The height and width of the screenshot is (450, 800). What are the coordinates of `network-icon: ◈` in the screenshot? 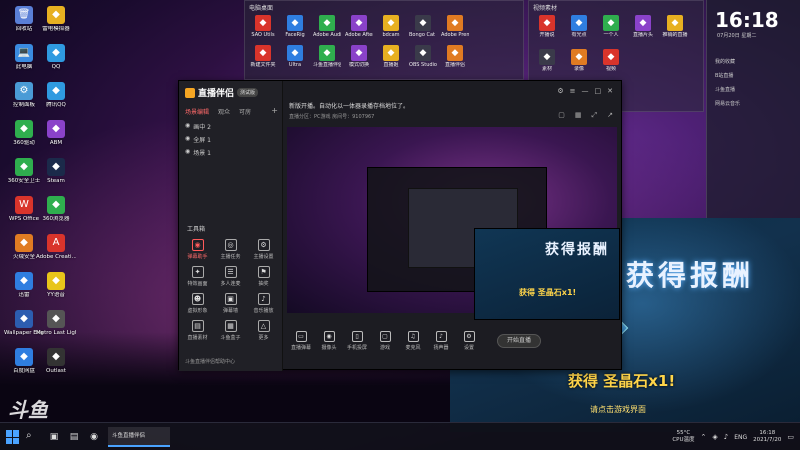 It's located at (714, 437).